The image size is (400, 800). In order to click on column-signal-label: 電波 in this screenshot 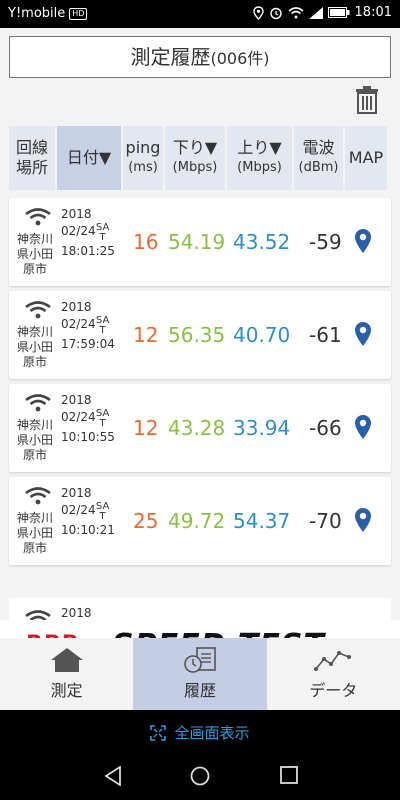, I will do `click(318, 147)`.